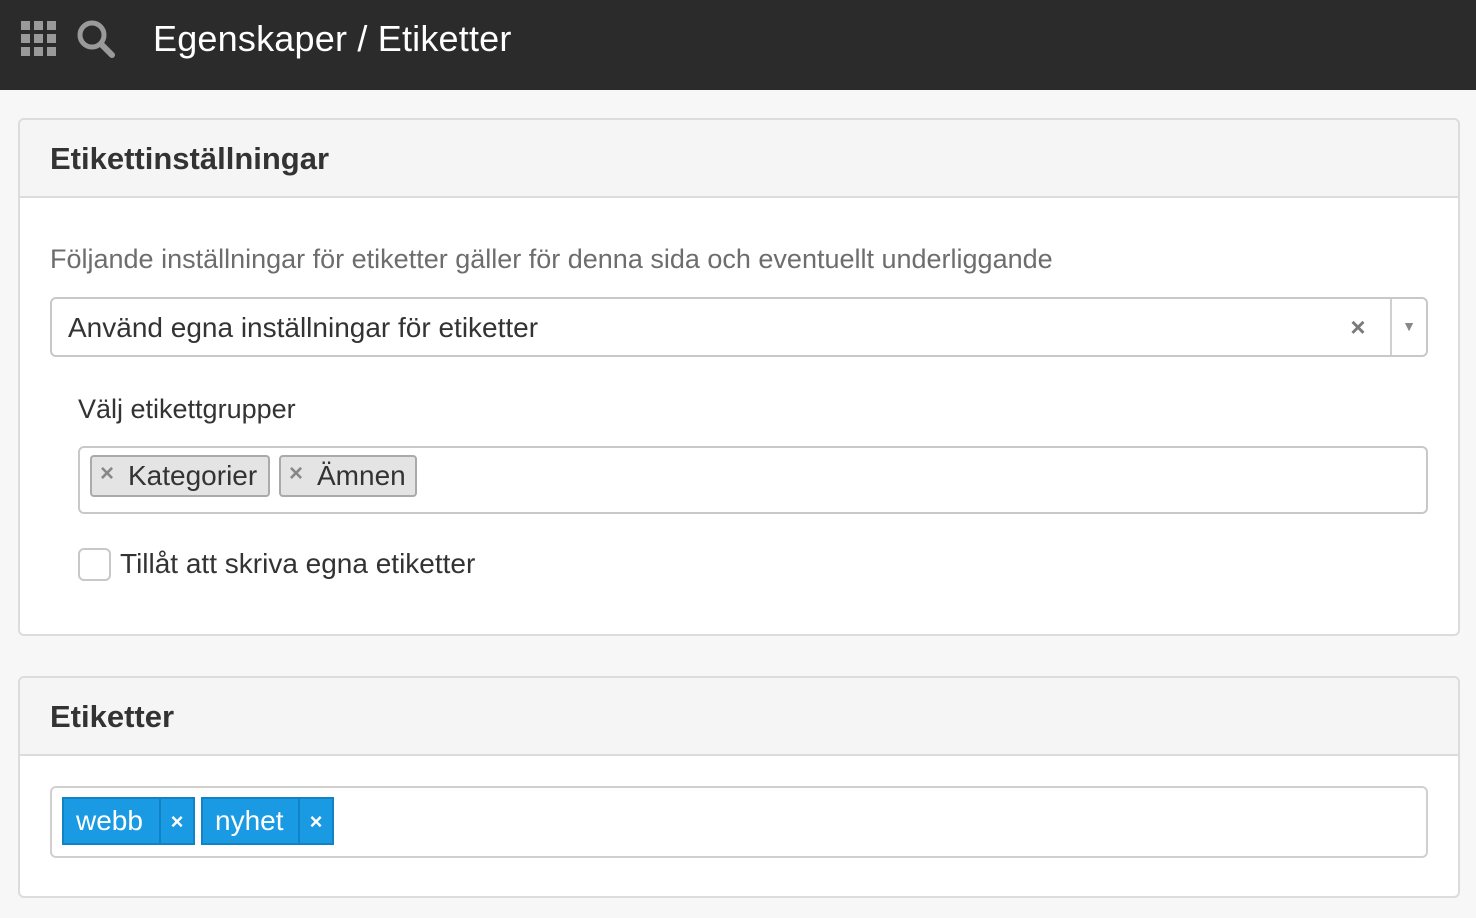 Image resolution: width=1476 pixels, height=918 pixels. What do you see at coordinates (187, 409) in the screenshot?
I see `tag-groups-label: Välj etikettgrupper` at bounding box center [187, 409].